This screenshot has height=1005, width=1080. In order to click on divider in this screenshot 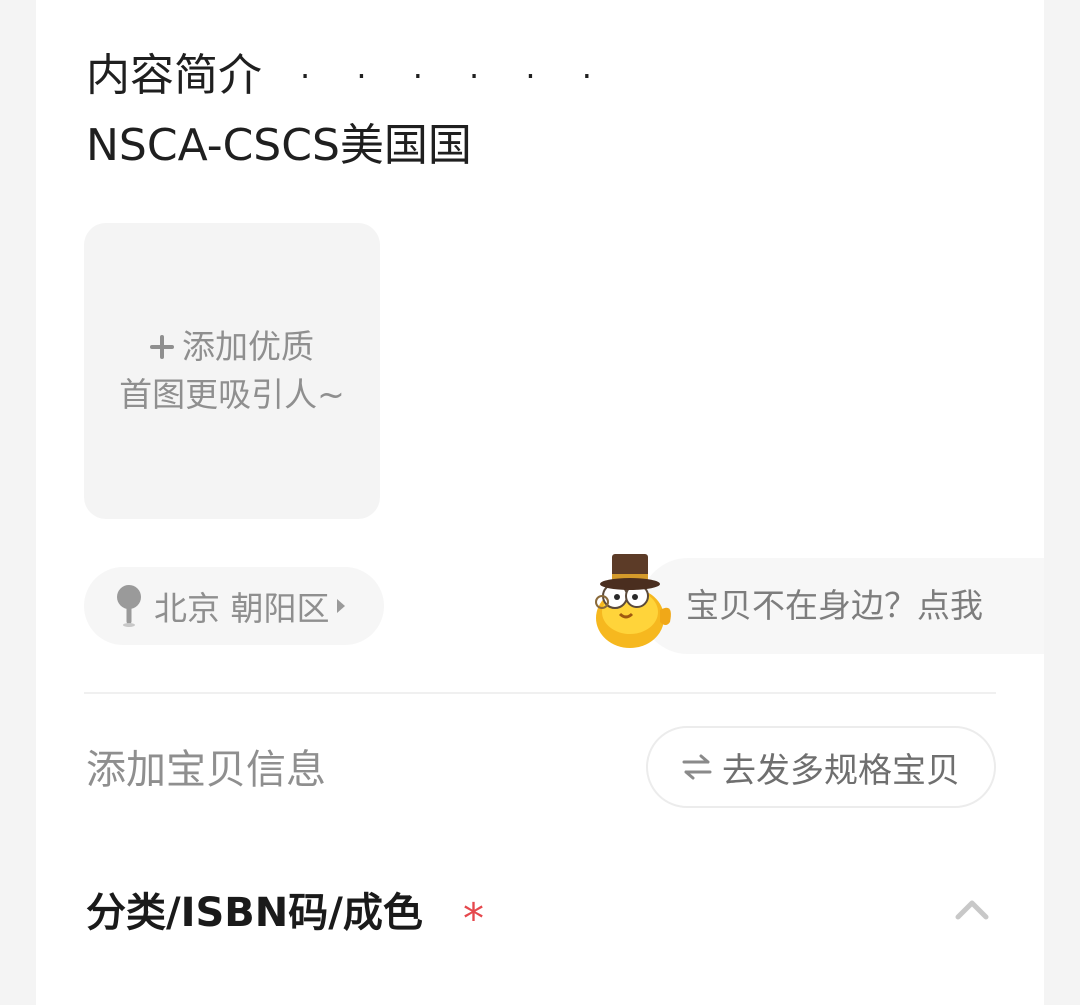, I will do `click(540, 693)`.